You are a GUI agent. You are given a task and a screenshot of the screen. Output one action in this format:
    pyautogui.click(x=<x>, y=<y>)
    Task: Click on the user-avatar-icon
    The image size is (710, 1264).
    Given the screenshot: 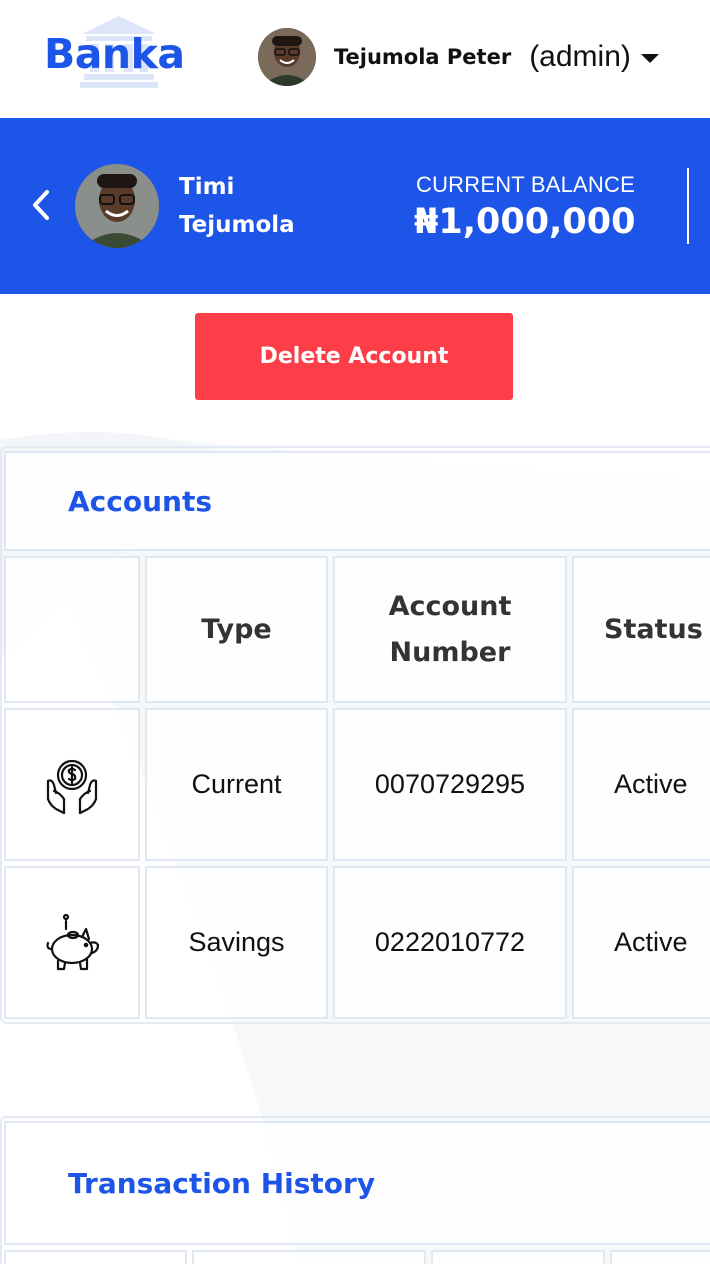 What is the action you would take?
    pyautogui.click(x=287, y=57)
    